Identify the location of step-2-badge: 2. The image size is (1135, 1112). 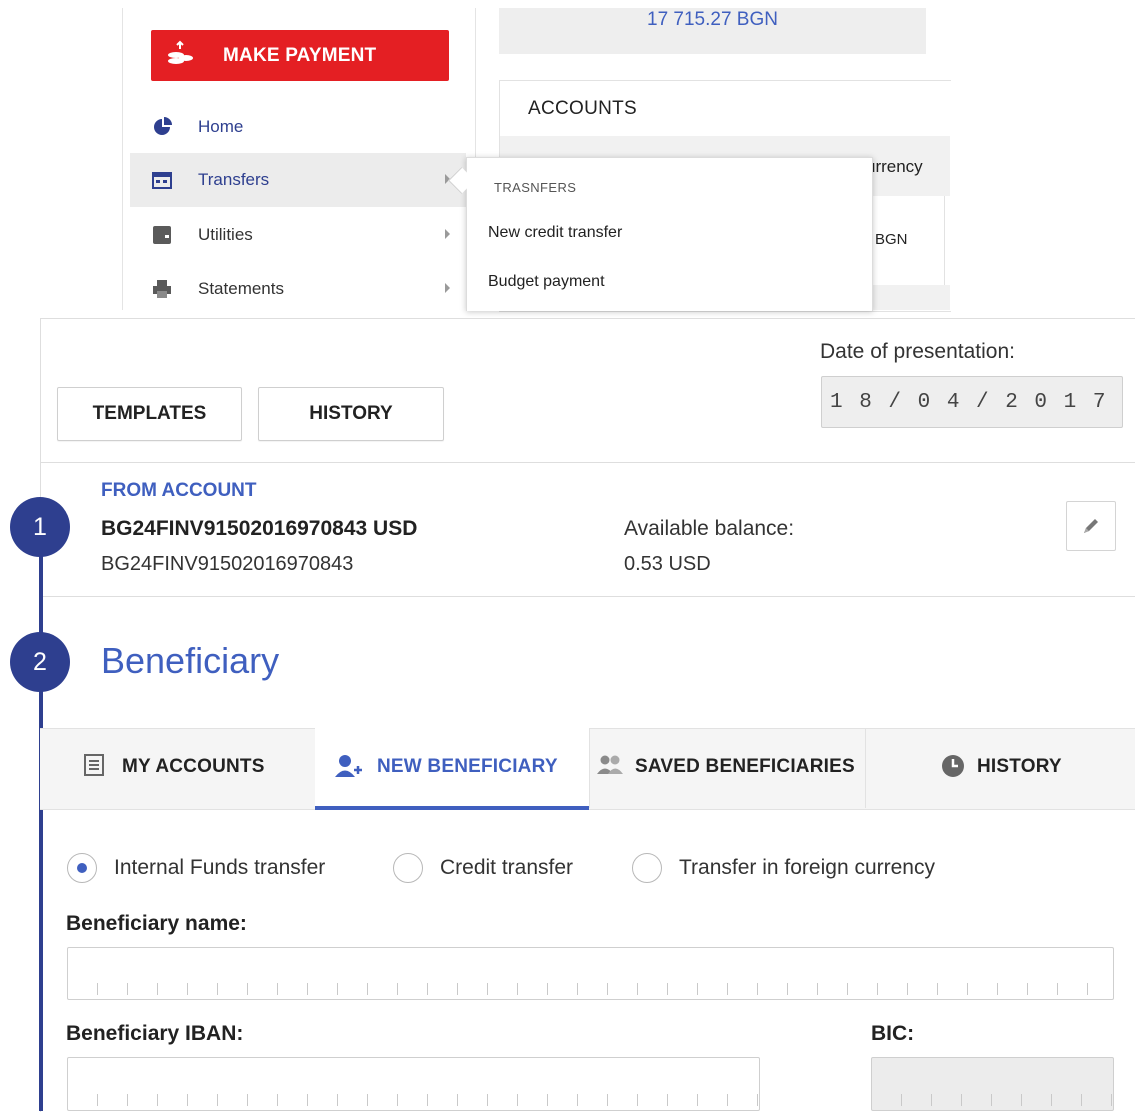
(40, 662).